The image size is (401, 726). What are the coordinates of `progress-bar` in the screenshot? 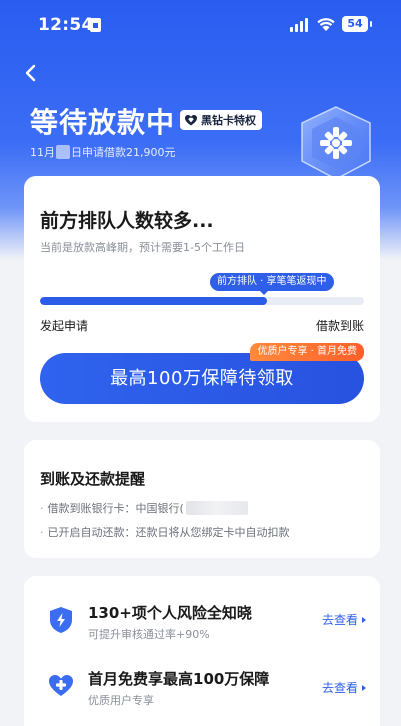 It's located at (202, 301).